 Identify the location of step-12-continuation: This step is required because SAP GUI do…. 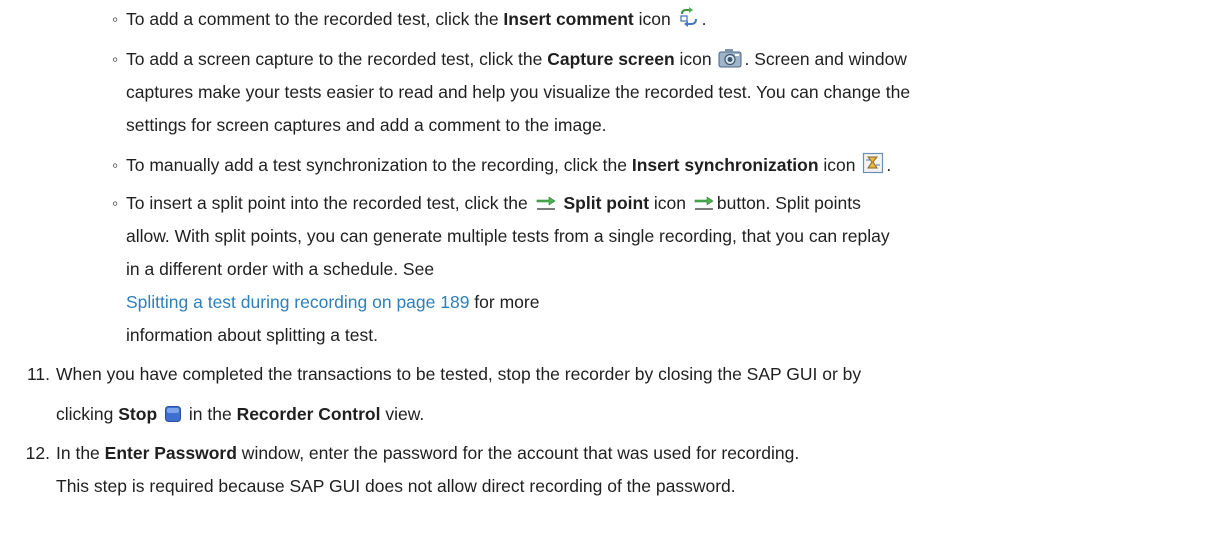
(396, 486).